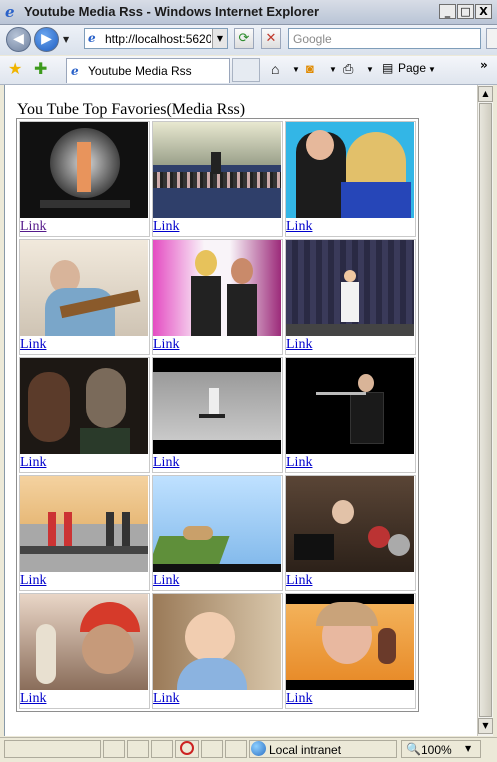 The width and height of the screenshot is (497, 762). Describe the element at coordinates (10, 12) in the screenshot. I see `ie-logo-icon: e` at that location.